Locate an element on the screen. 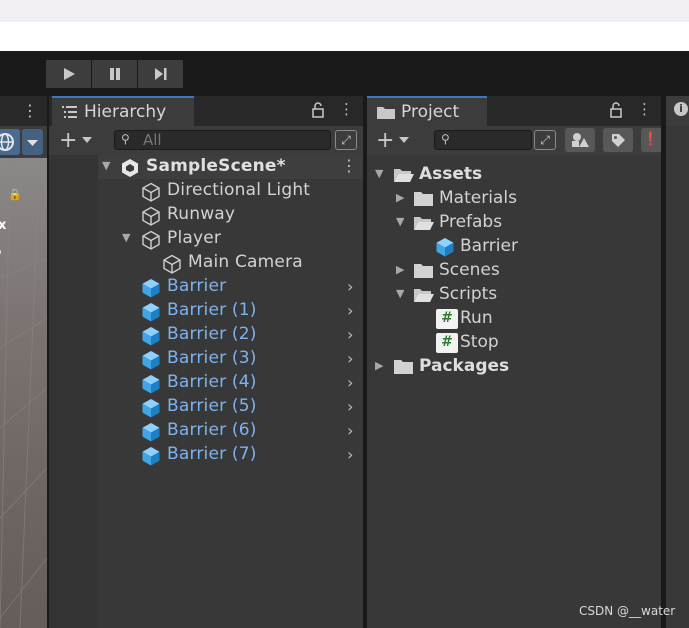 Image resolution: width=689 pixels, height=628 pixels. create-asset-button: + is located at coordinates (393, 140).